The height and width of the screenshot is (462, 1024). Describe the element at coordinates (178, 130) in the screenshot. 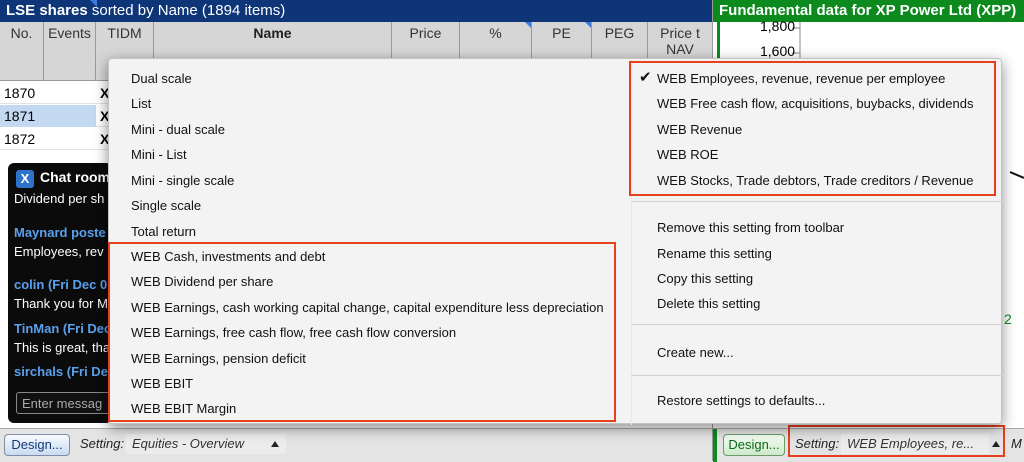

I see `menu-item-mini-dual-scale: Mini - dual scale` at that location.